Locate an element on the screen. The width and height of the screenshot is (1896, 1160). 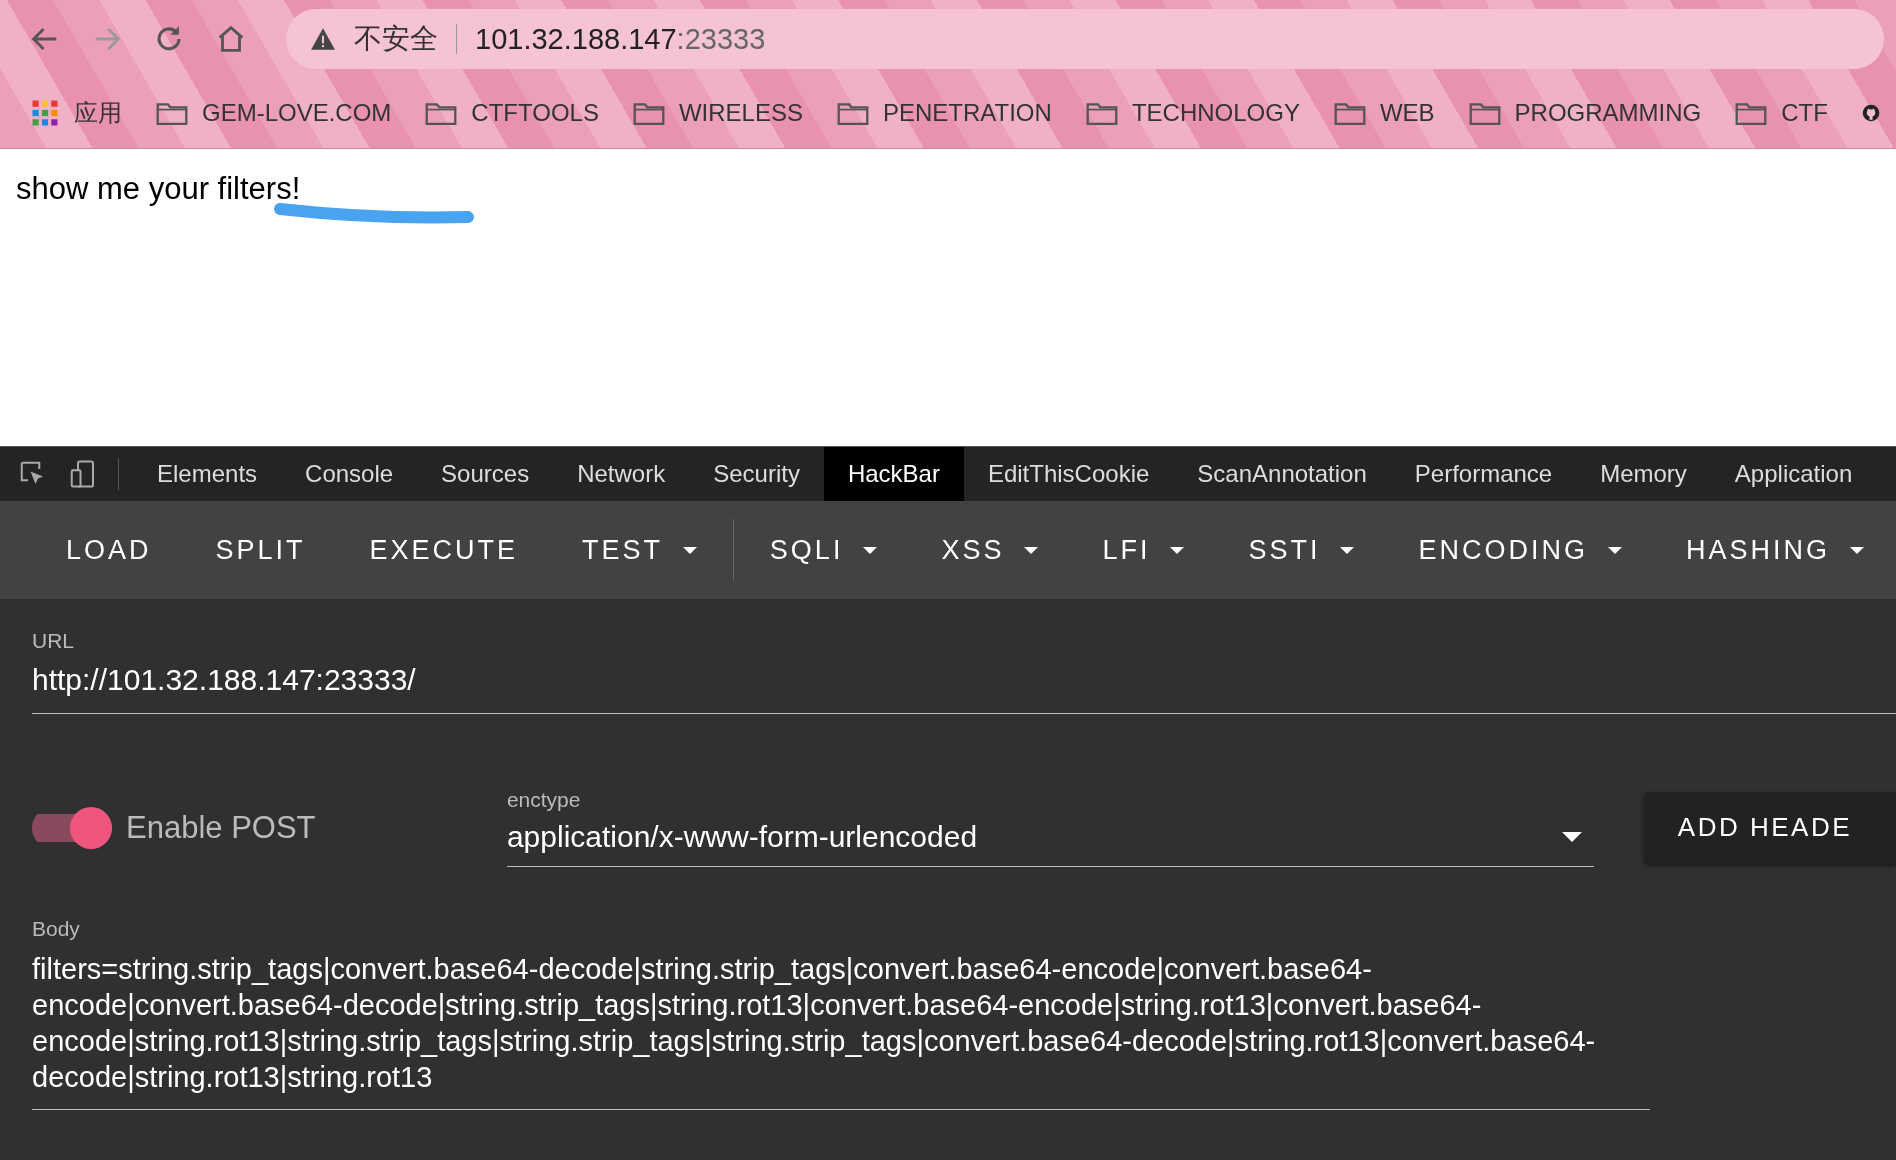
security-label: 不安全 is located at coordinates (396, 39).